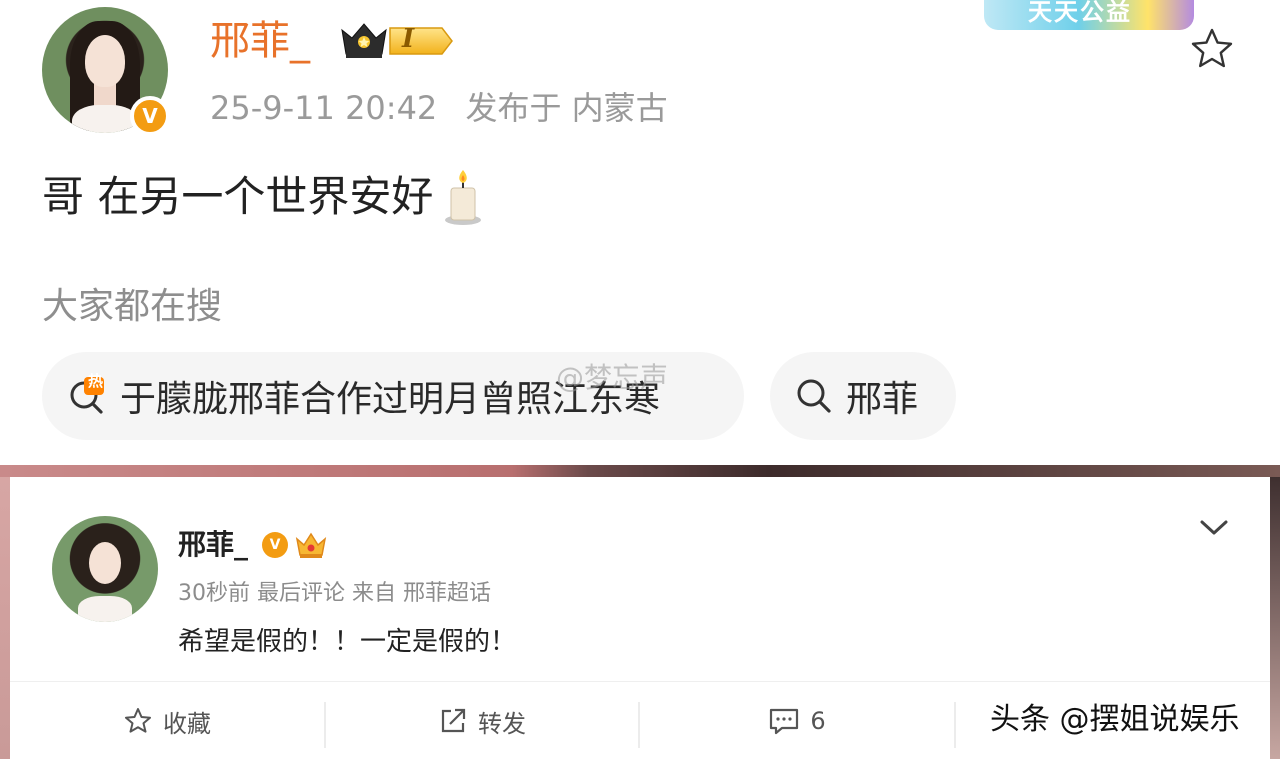  I want to click on promo-banner-text: 天天公益, so click(1080, 13).